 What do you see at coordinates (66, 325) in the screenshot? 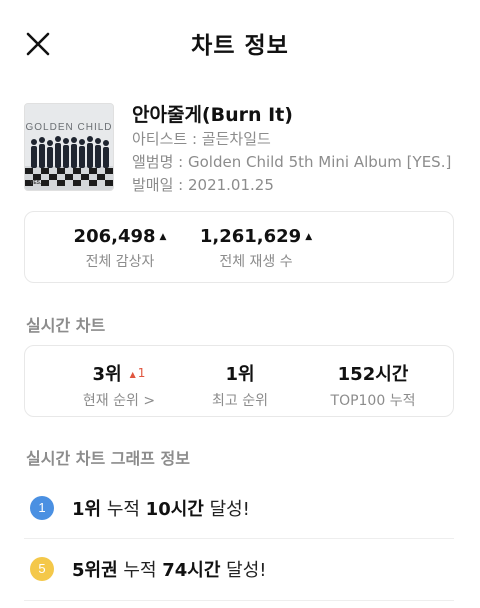
I see `realtime-section-title: 실시간 차트` at bounding box center [66, 325].